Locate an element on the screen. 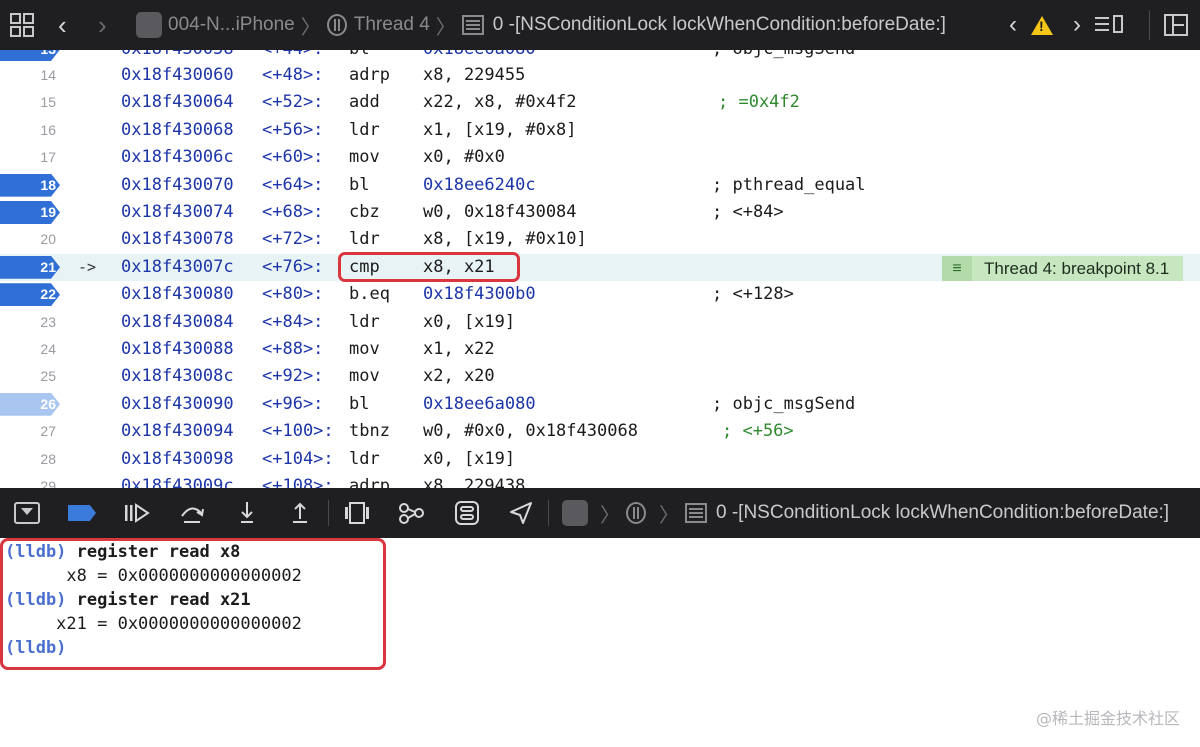  line-gutter: 16 is located at coordinates (30, 130).